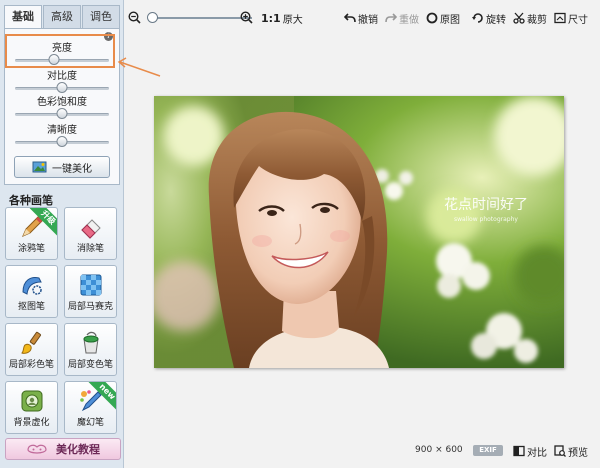  I want to click on tutorial-label: 美化教程, so click(78, 449).